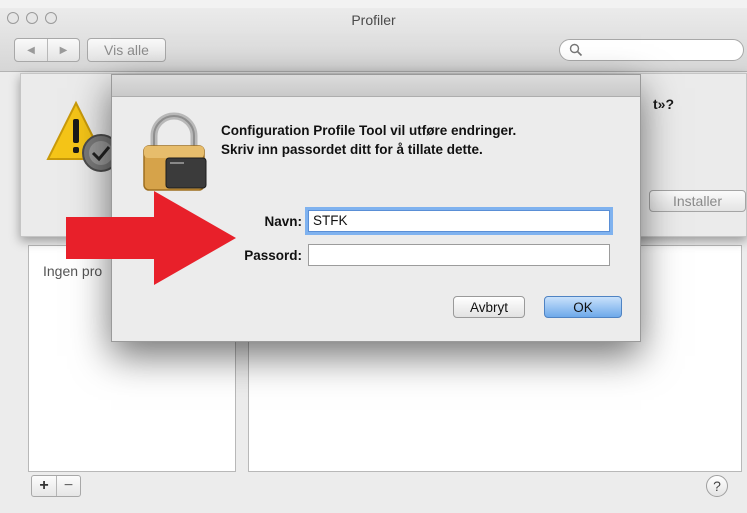 Image resolution: width=747 pixels, height=513 pixels. What do you see at coordinates (376, 86) in the screenshot?
I see `dialog-titlebar` at bounding box center [376, 86].